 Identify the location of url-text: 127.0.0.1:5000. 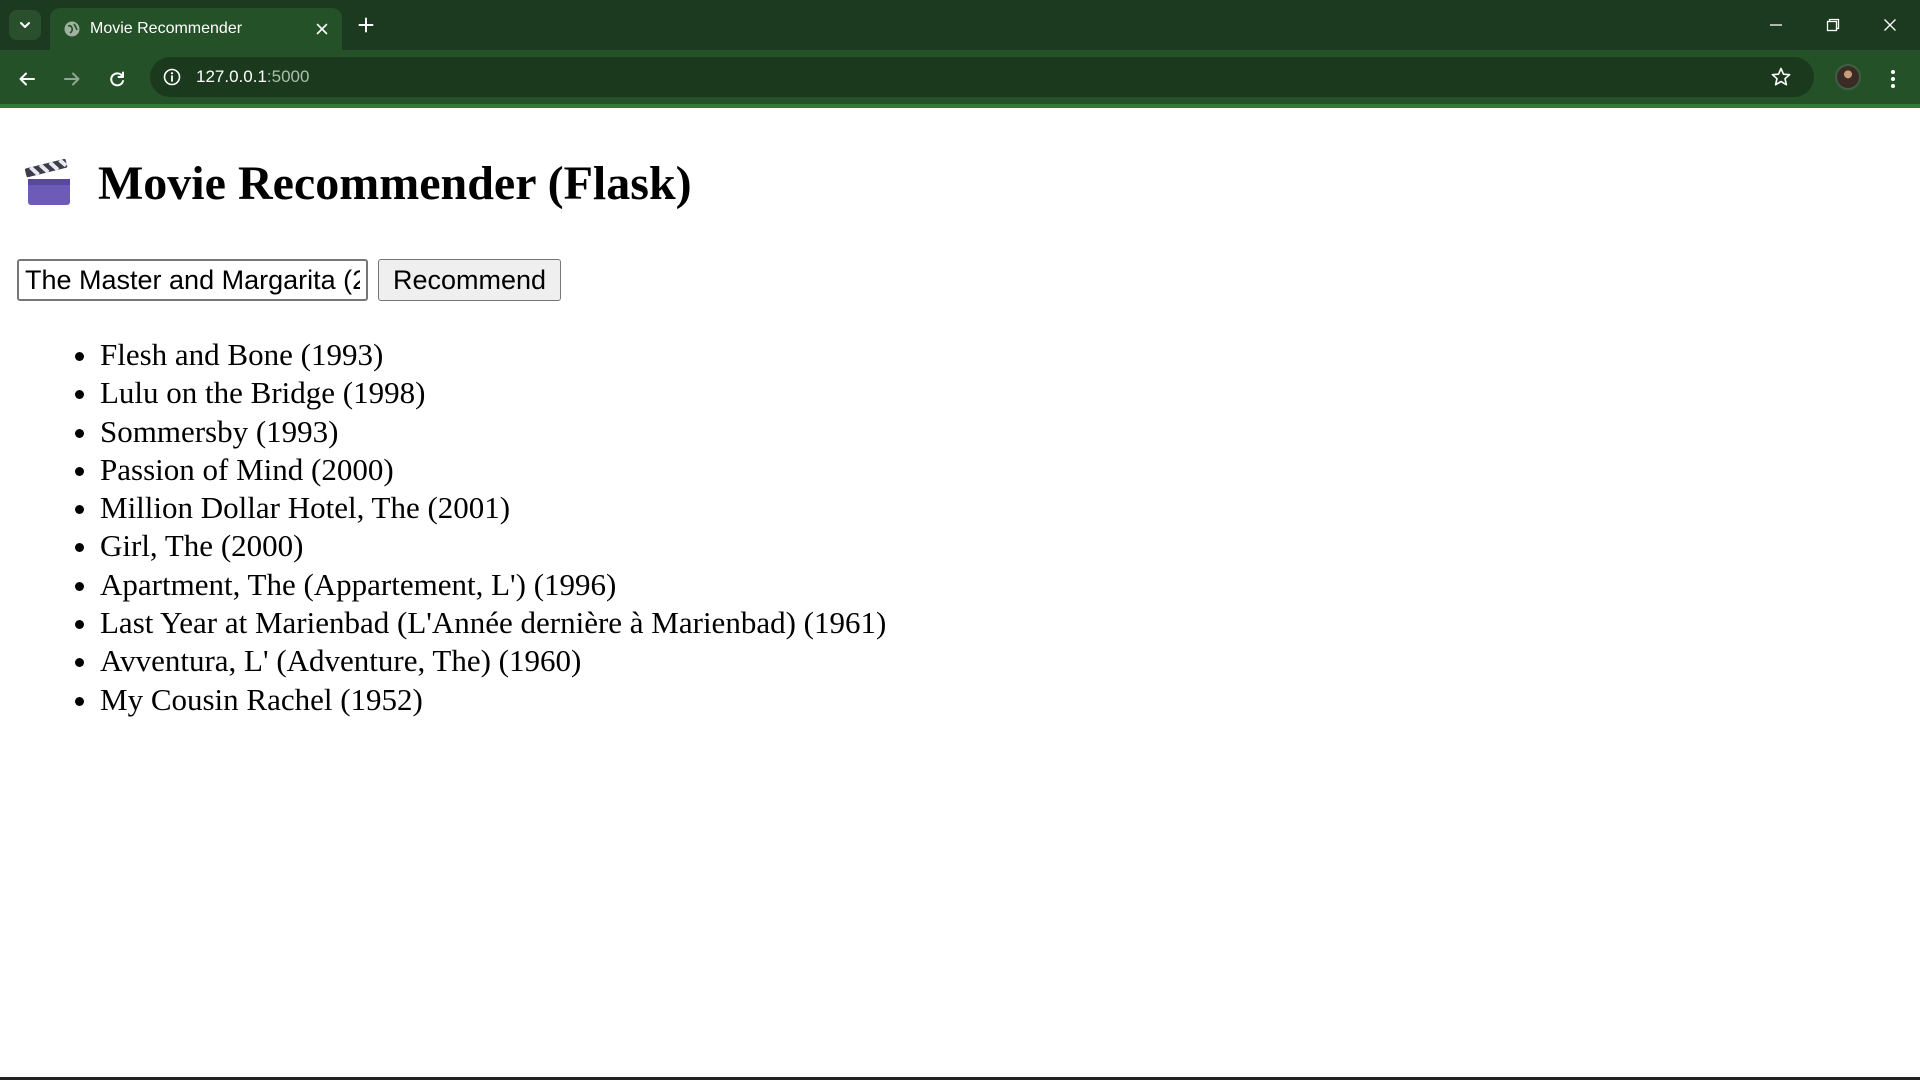
(252, 77).